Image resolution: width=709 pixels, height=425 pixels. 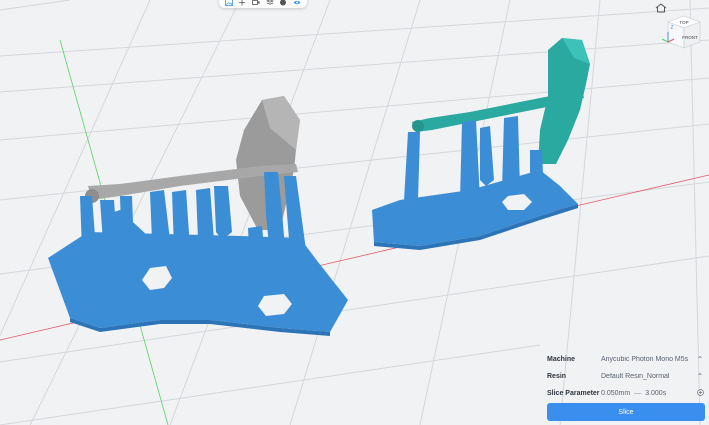 What do you see at coordinates (256, 3) in the screenshot?
I see `camera-icon` at bounding box center [256, 3].